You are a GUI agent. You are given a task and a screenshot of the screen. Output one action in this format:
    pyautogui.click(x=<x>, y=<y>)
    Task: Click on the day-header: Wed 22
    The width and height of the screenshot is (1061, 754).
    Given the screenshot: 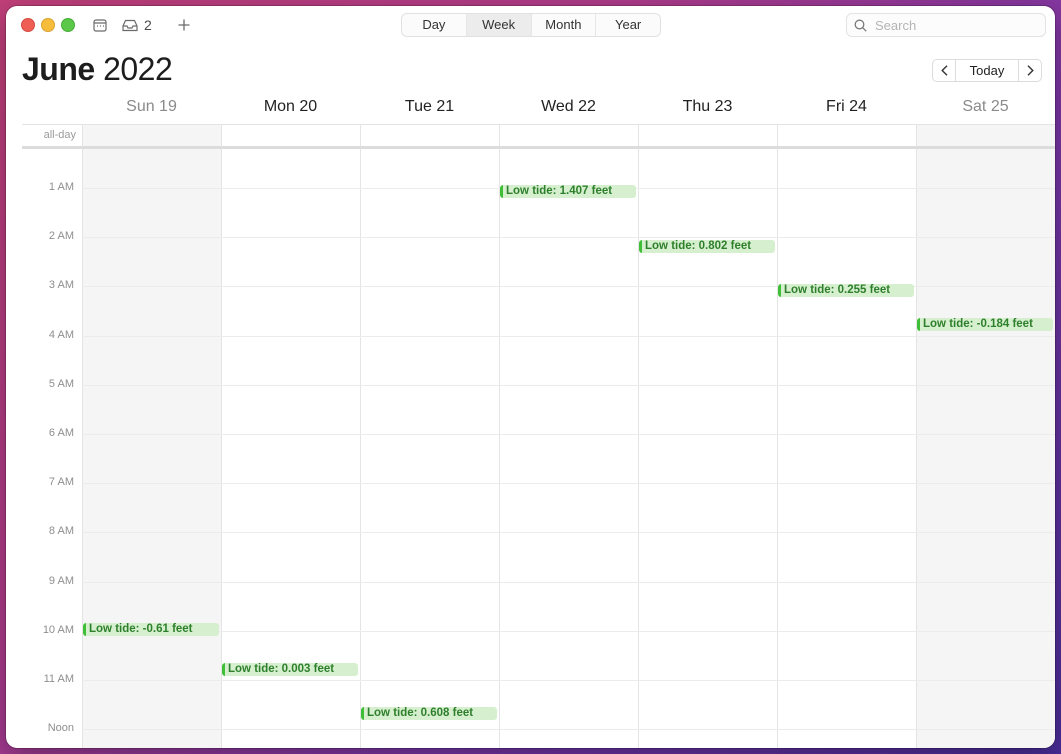 What is the action you would take?
    pyautogui.click(x=568, y=111)
    